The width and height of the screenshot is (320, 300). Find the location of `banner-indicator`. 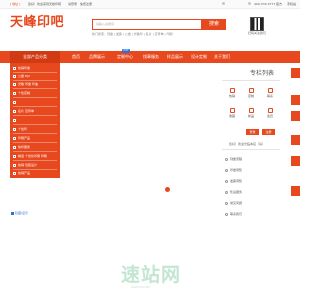

banner-indicator is located at coordinates (167, 189).